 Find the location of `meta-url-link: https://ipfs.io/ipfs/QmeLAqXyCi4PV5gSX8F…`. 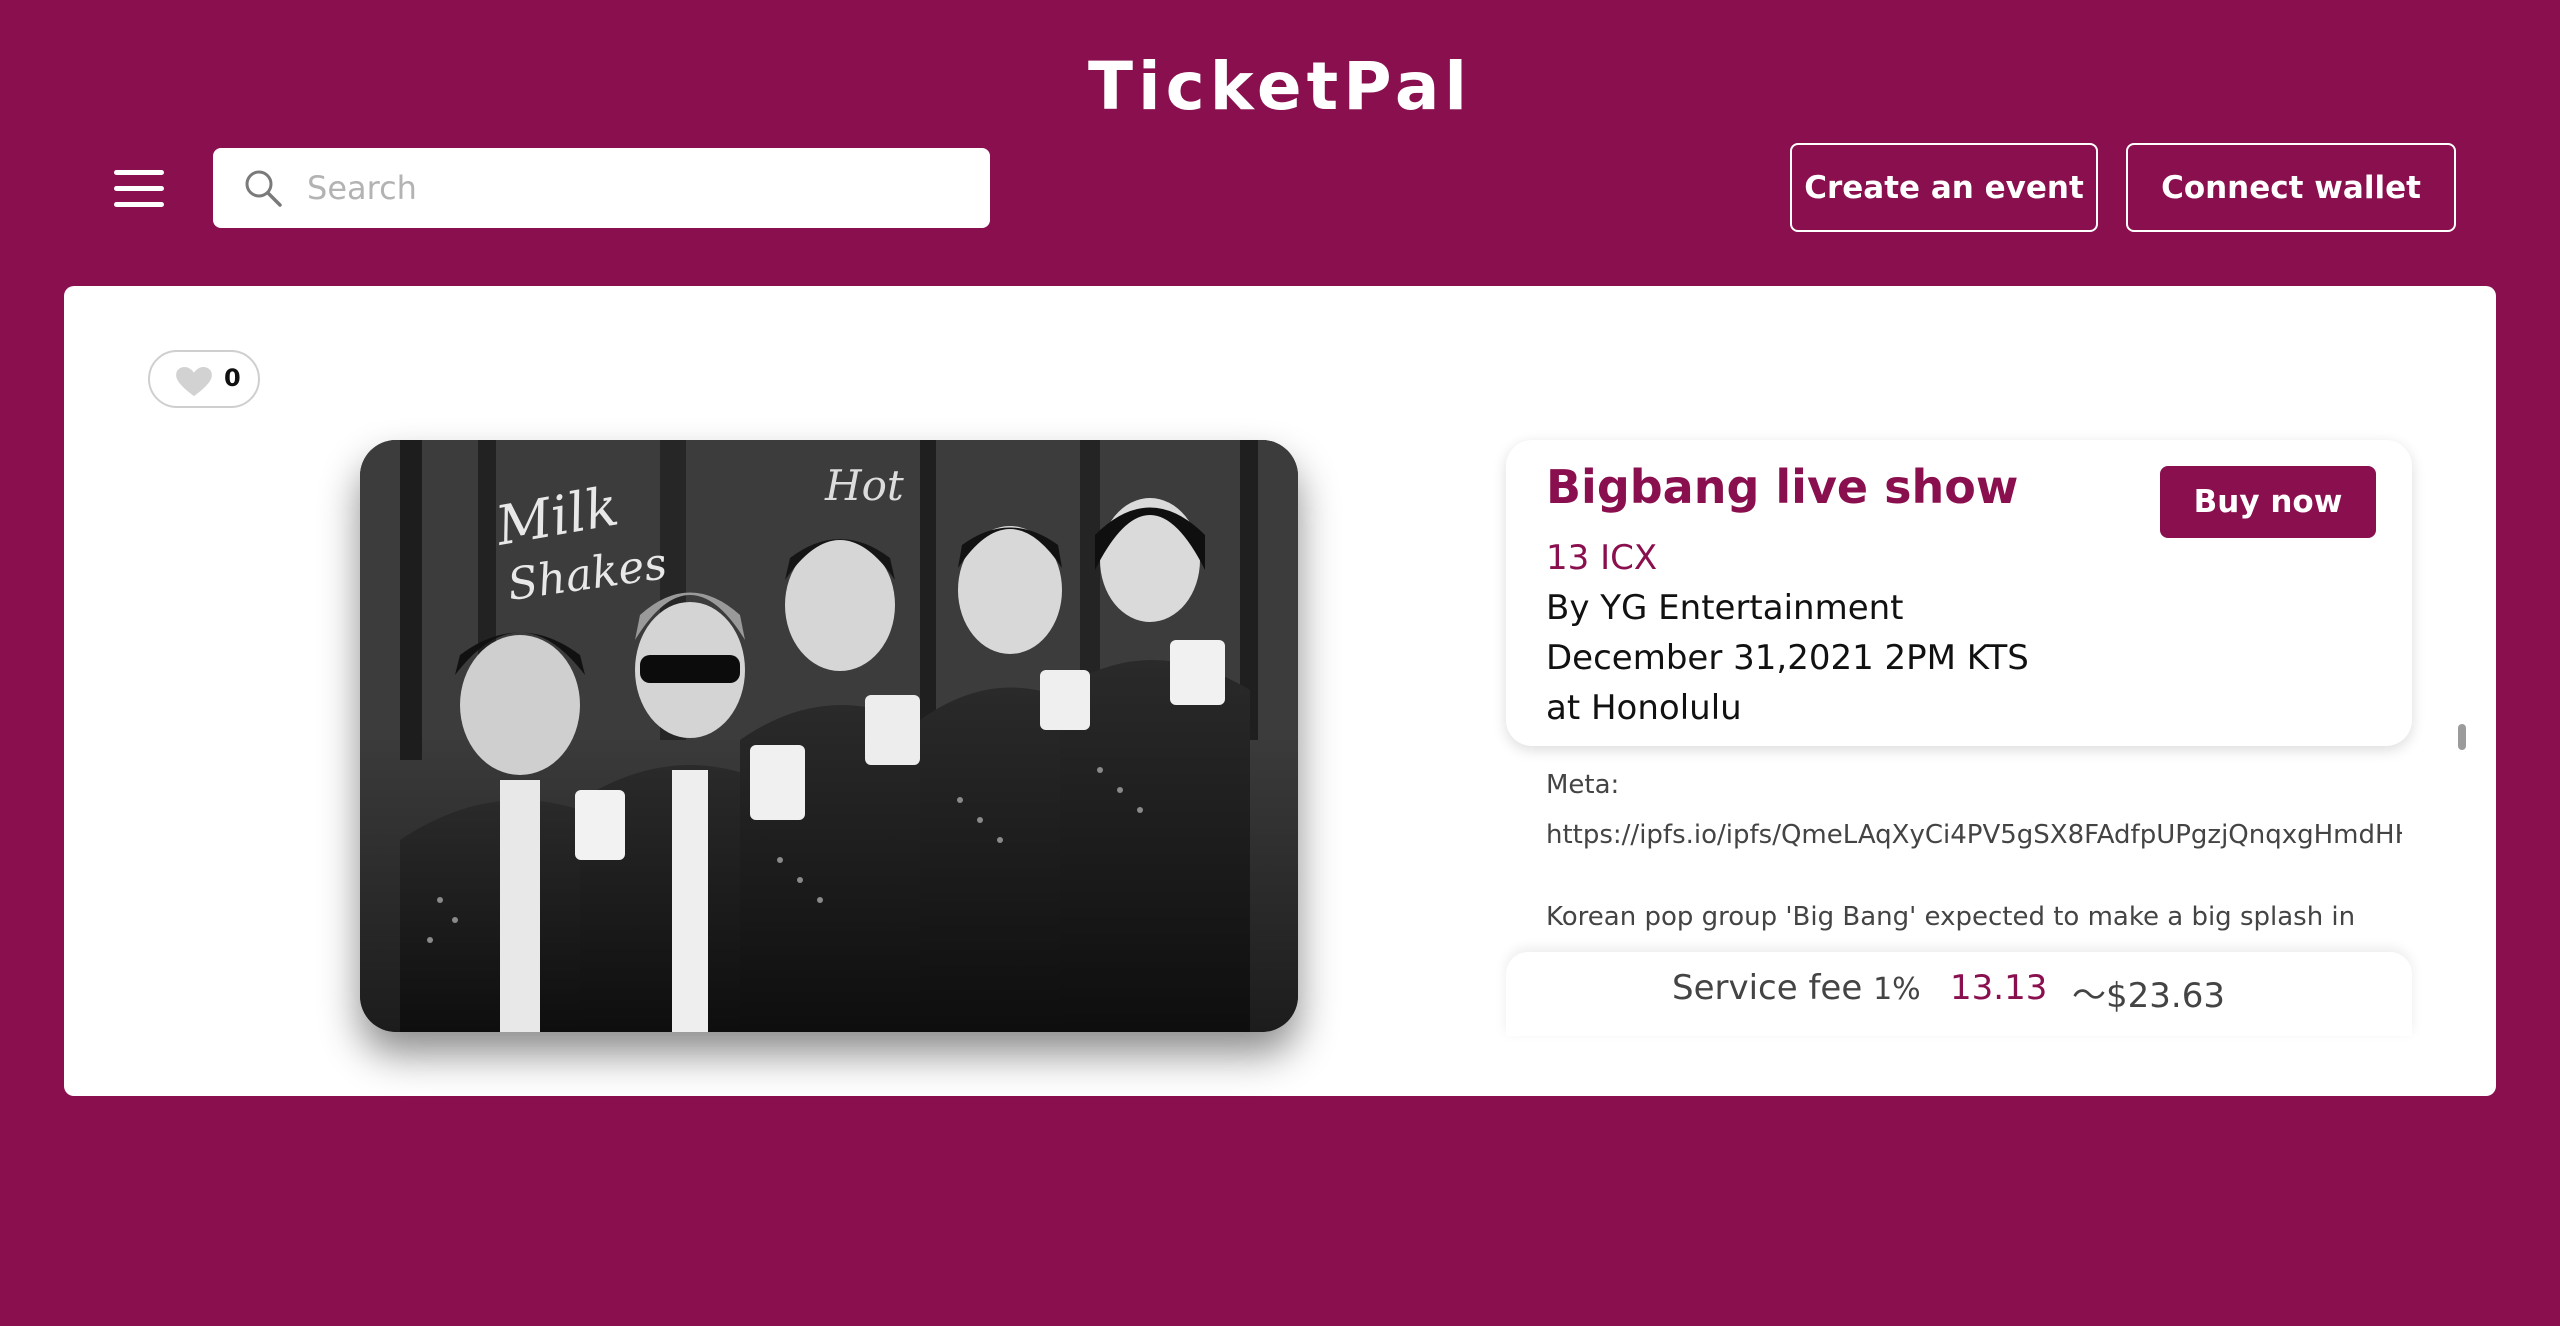

meta-url-link: https://ipfs.io/ipfs/QmeLAqXyCi4PV5gSX8F… is located at coordinates (1974, 835).